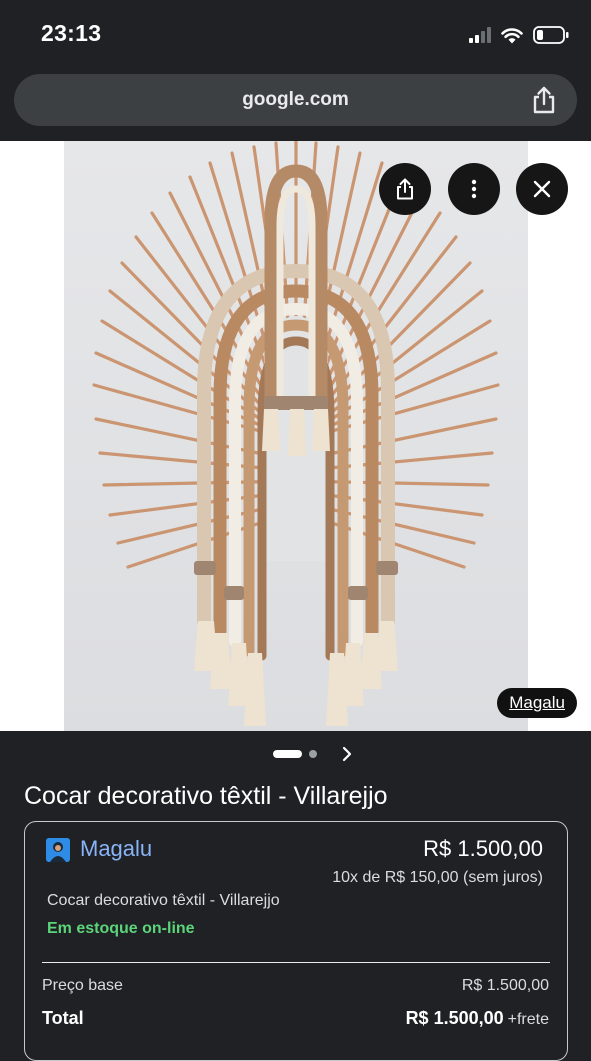 The width and height of the screenshot is (591, 1061). What do you see at coordinates (528, 1019) in the screenshot?
I see `shipping-note: +frete` at bounding box center [528, 1019].